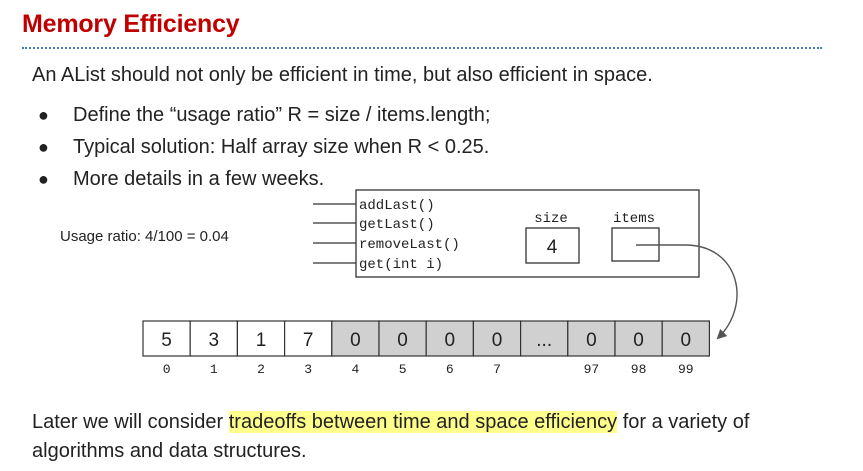  I want to click on array-cell-value: 7, so click(308, 340).